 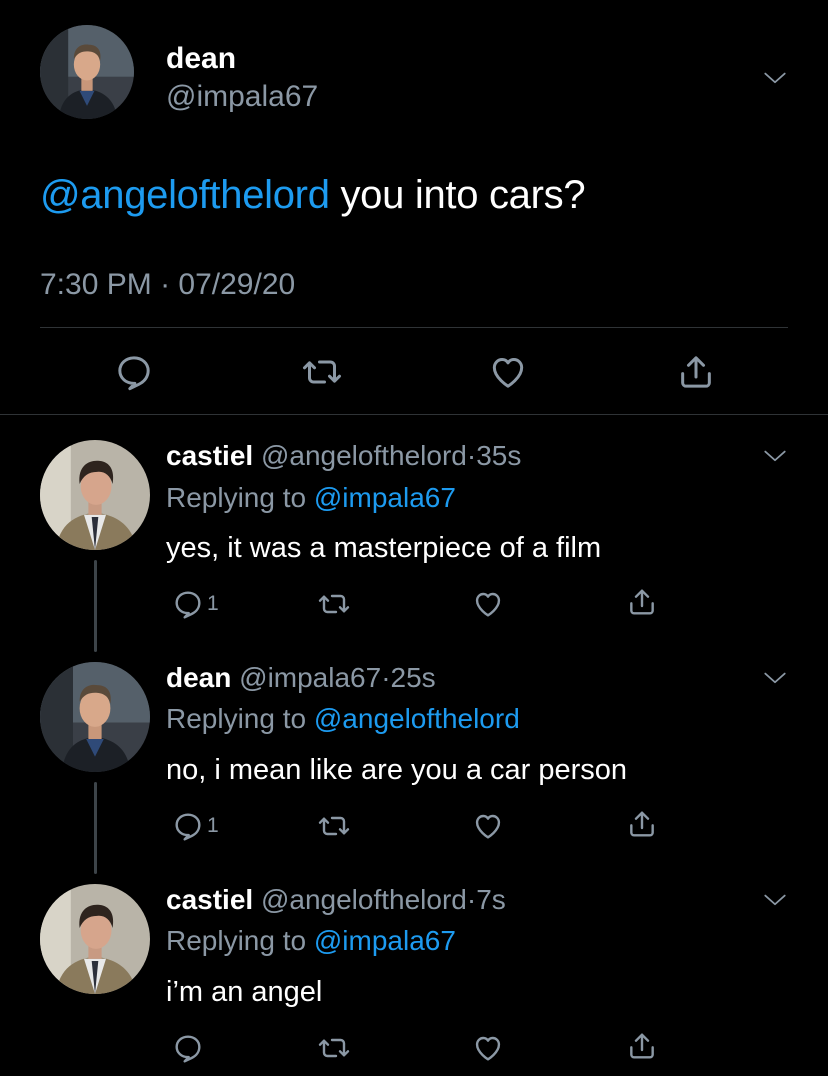 I want to click on timestamp: 7:30 PM · 07/29/20, so click(x=167, y=285).